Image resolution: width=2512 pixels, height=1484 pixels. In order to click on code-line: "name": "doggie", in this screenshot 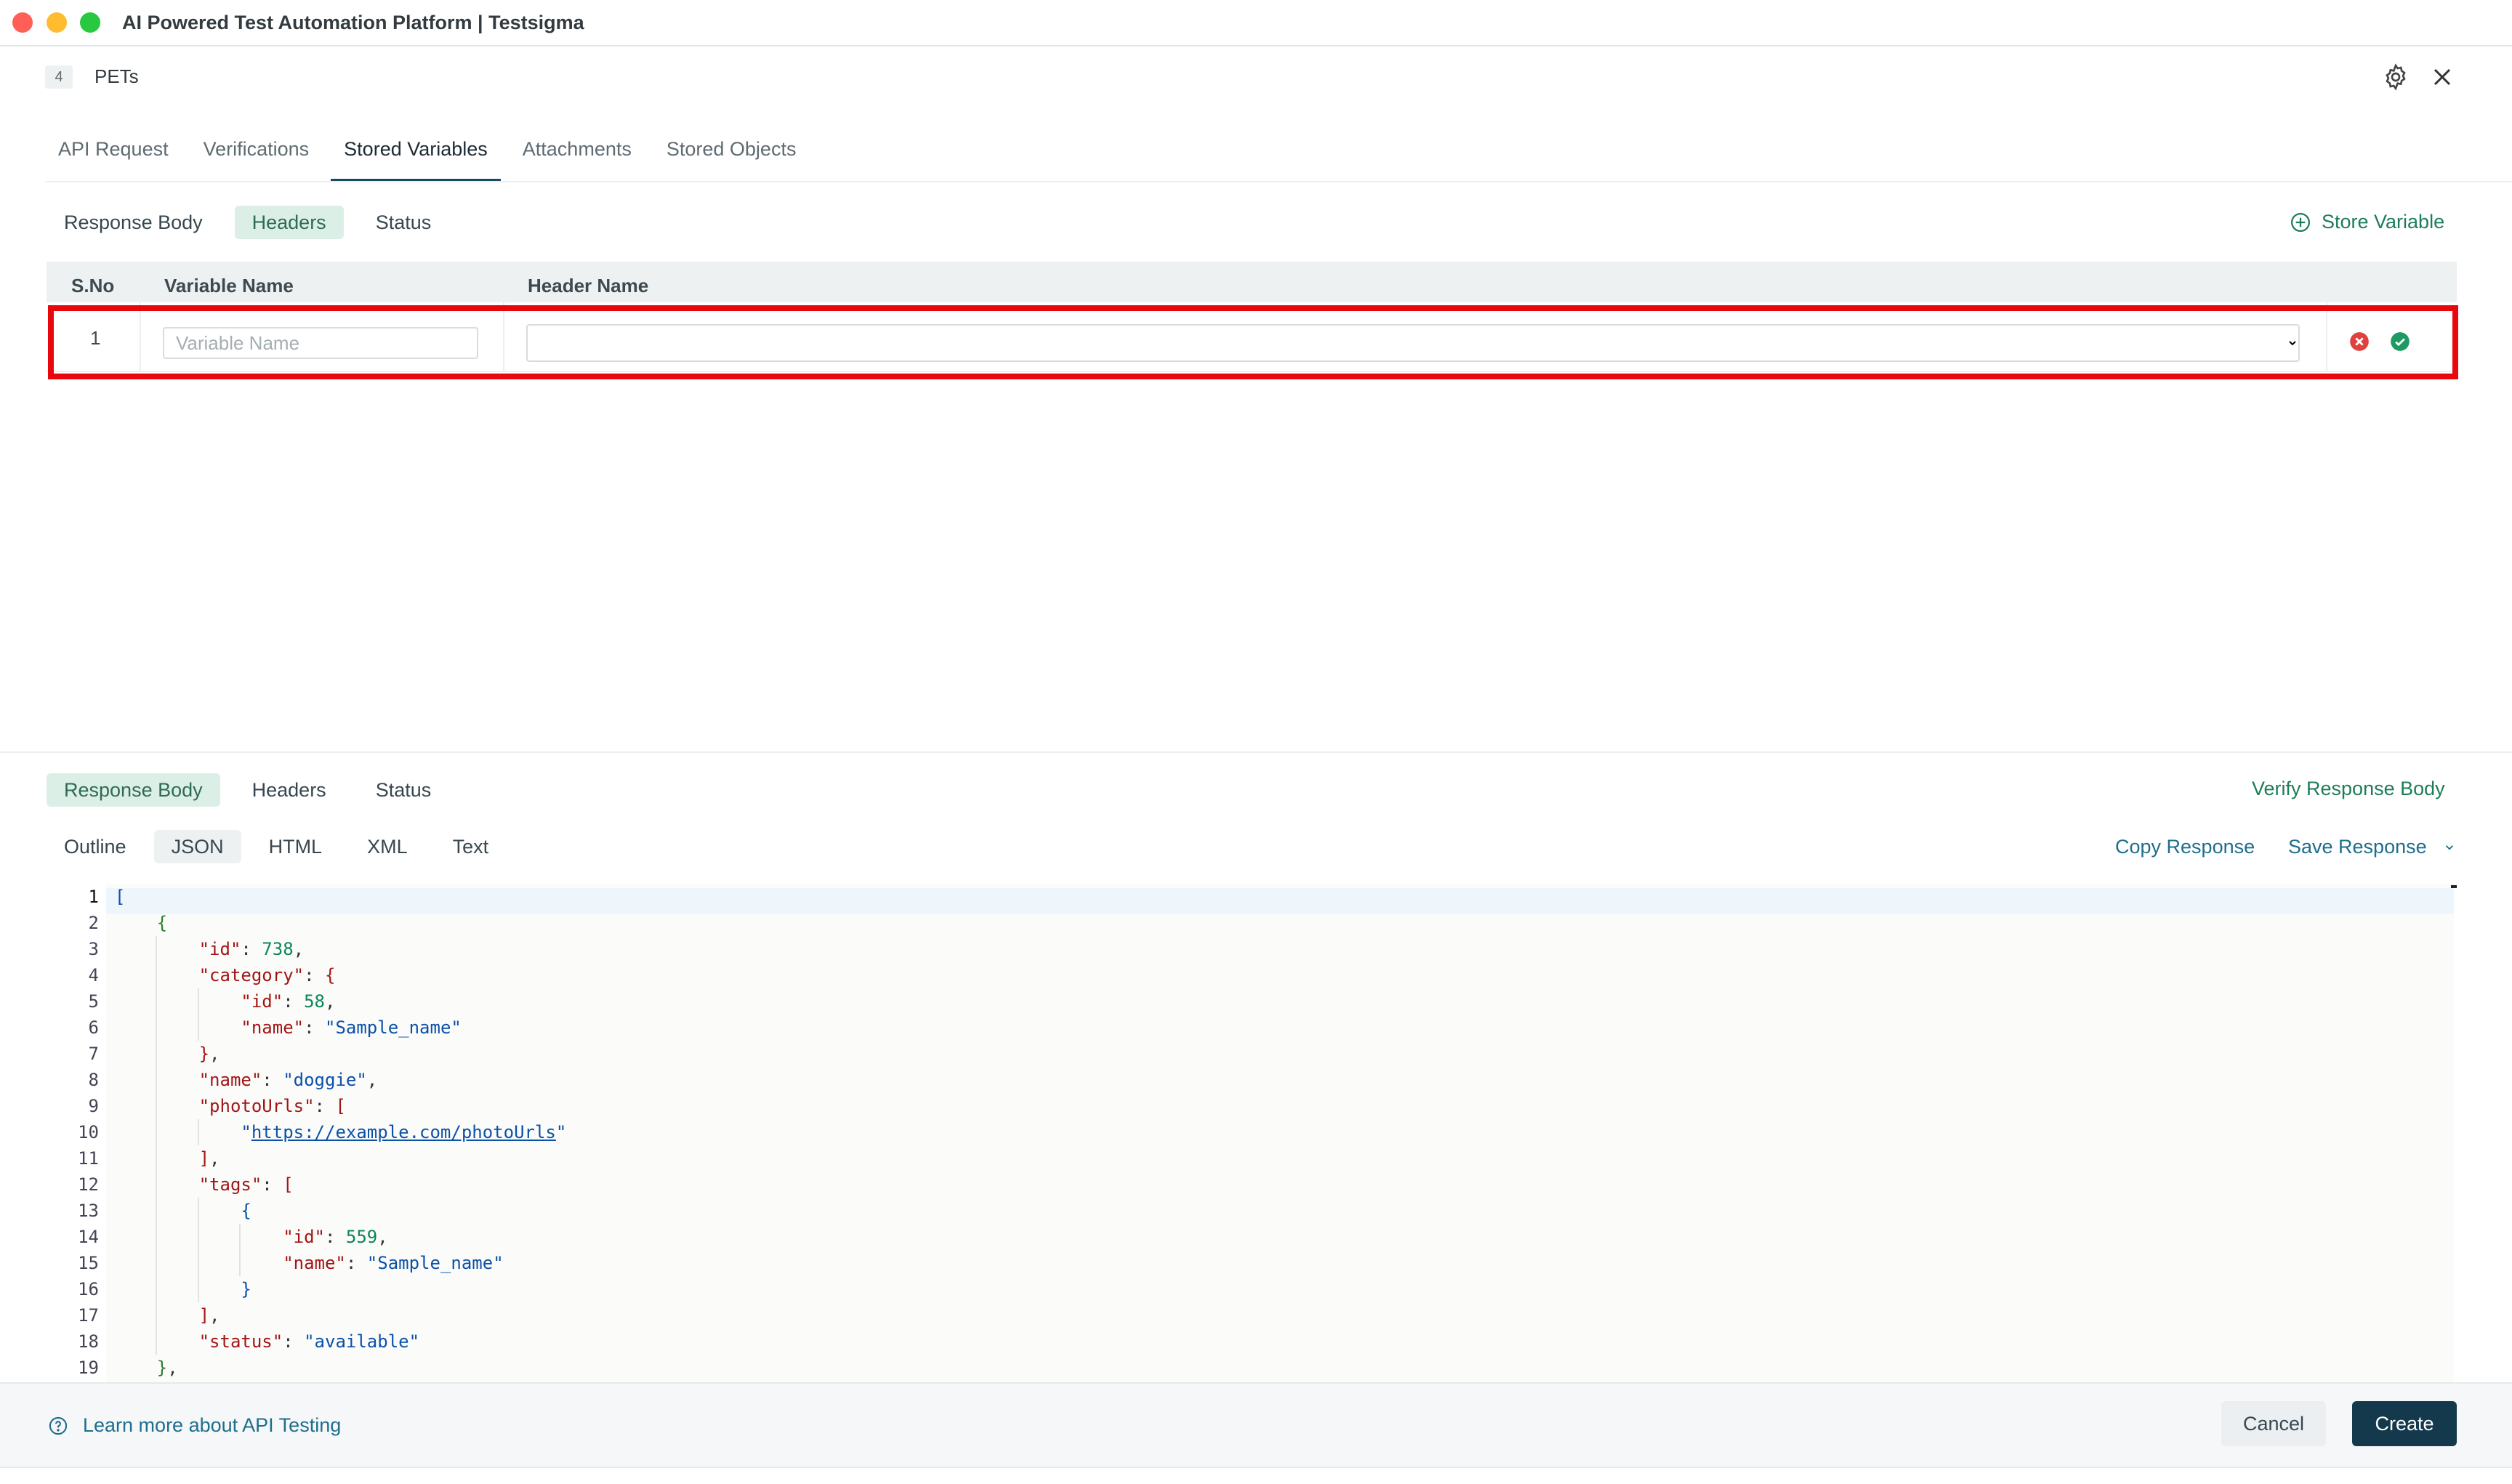, I will do `click(288, 1080)`.